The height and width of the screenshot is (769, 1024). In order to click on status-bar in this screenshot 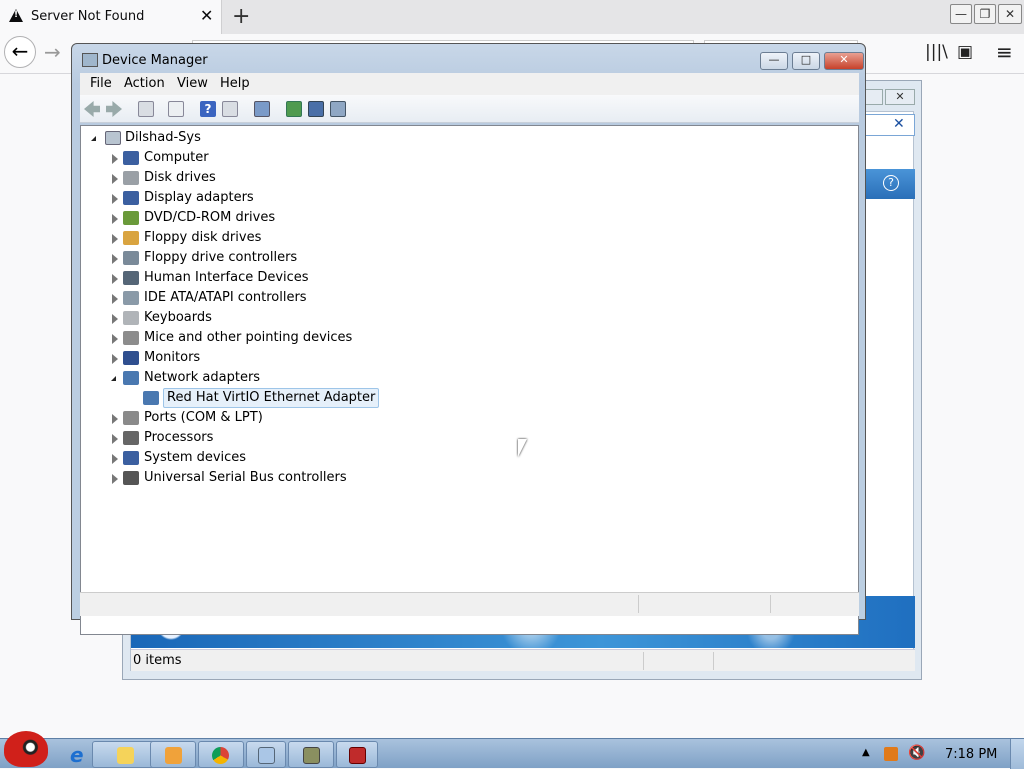, I will do `click(469, 604)`.